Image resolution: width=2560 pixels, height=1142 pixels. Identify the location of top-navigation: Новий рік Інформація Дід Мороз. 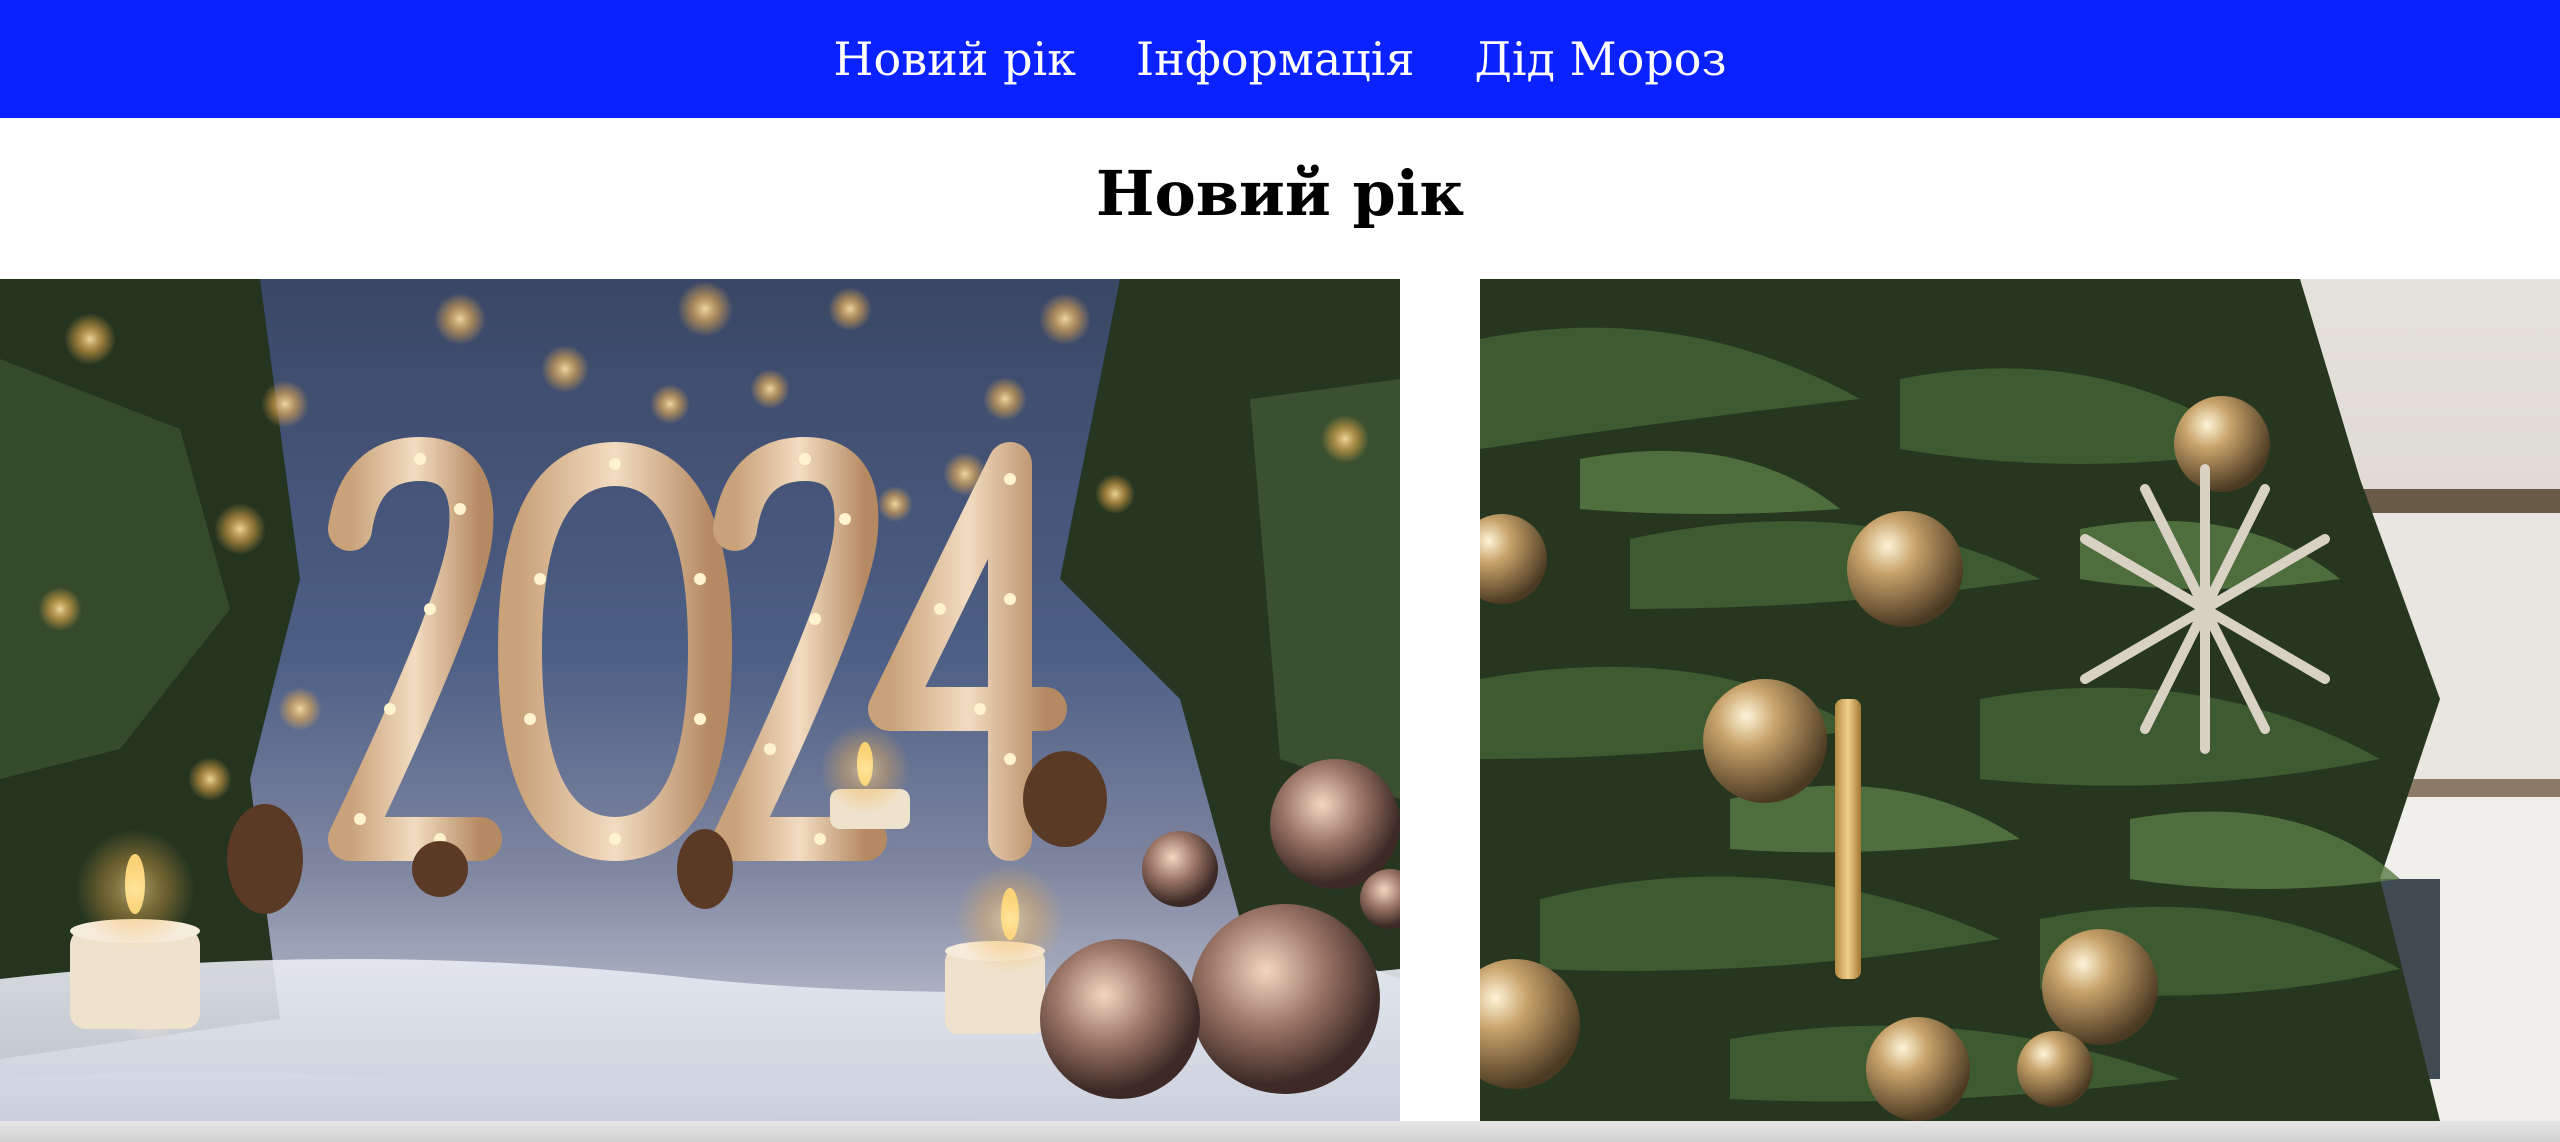
(1280, 59).